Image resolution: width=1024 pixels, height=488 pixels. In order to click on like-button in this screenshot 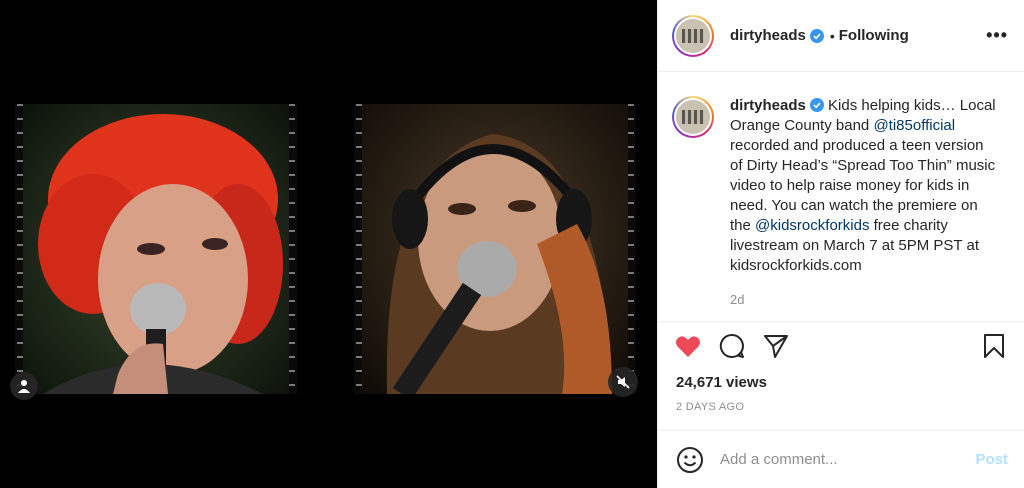, I will do `click(688, 346)`.